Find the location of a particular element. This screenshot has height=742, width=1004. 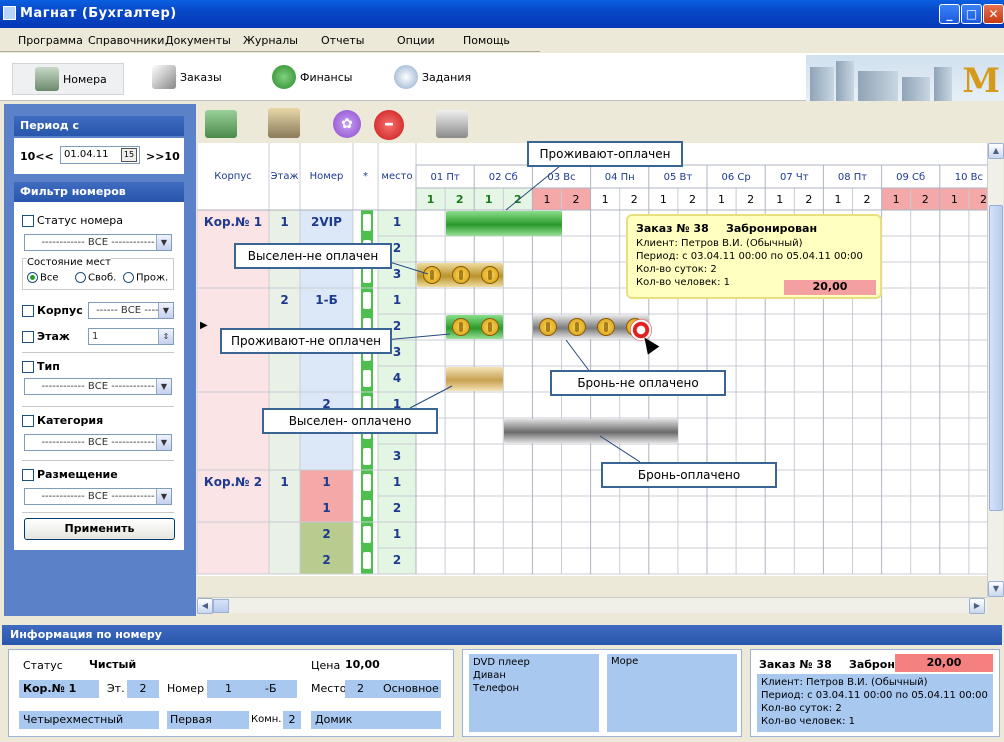

tooltip-people: Кол-во человек: 1 is located at coordinates (683, 282).